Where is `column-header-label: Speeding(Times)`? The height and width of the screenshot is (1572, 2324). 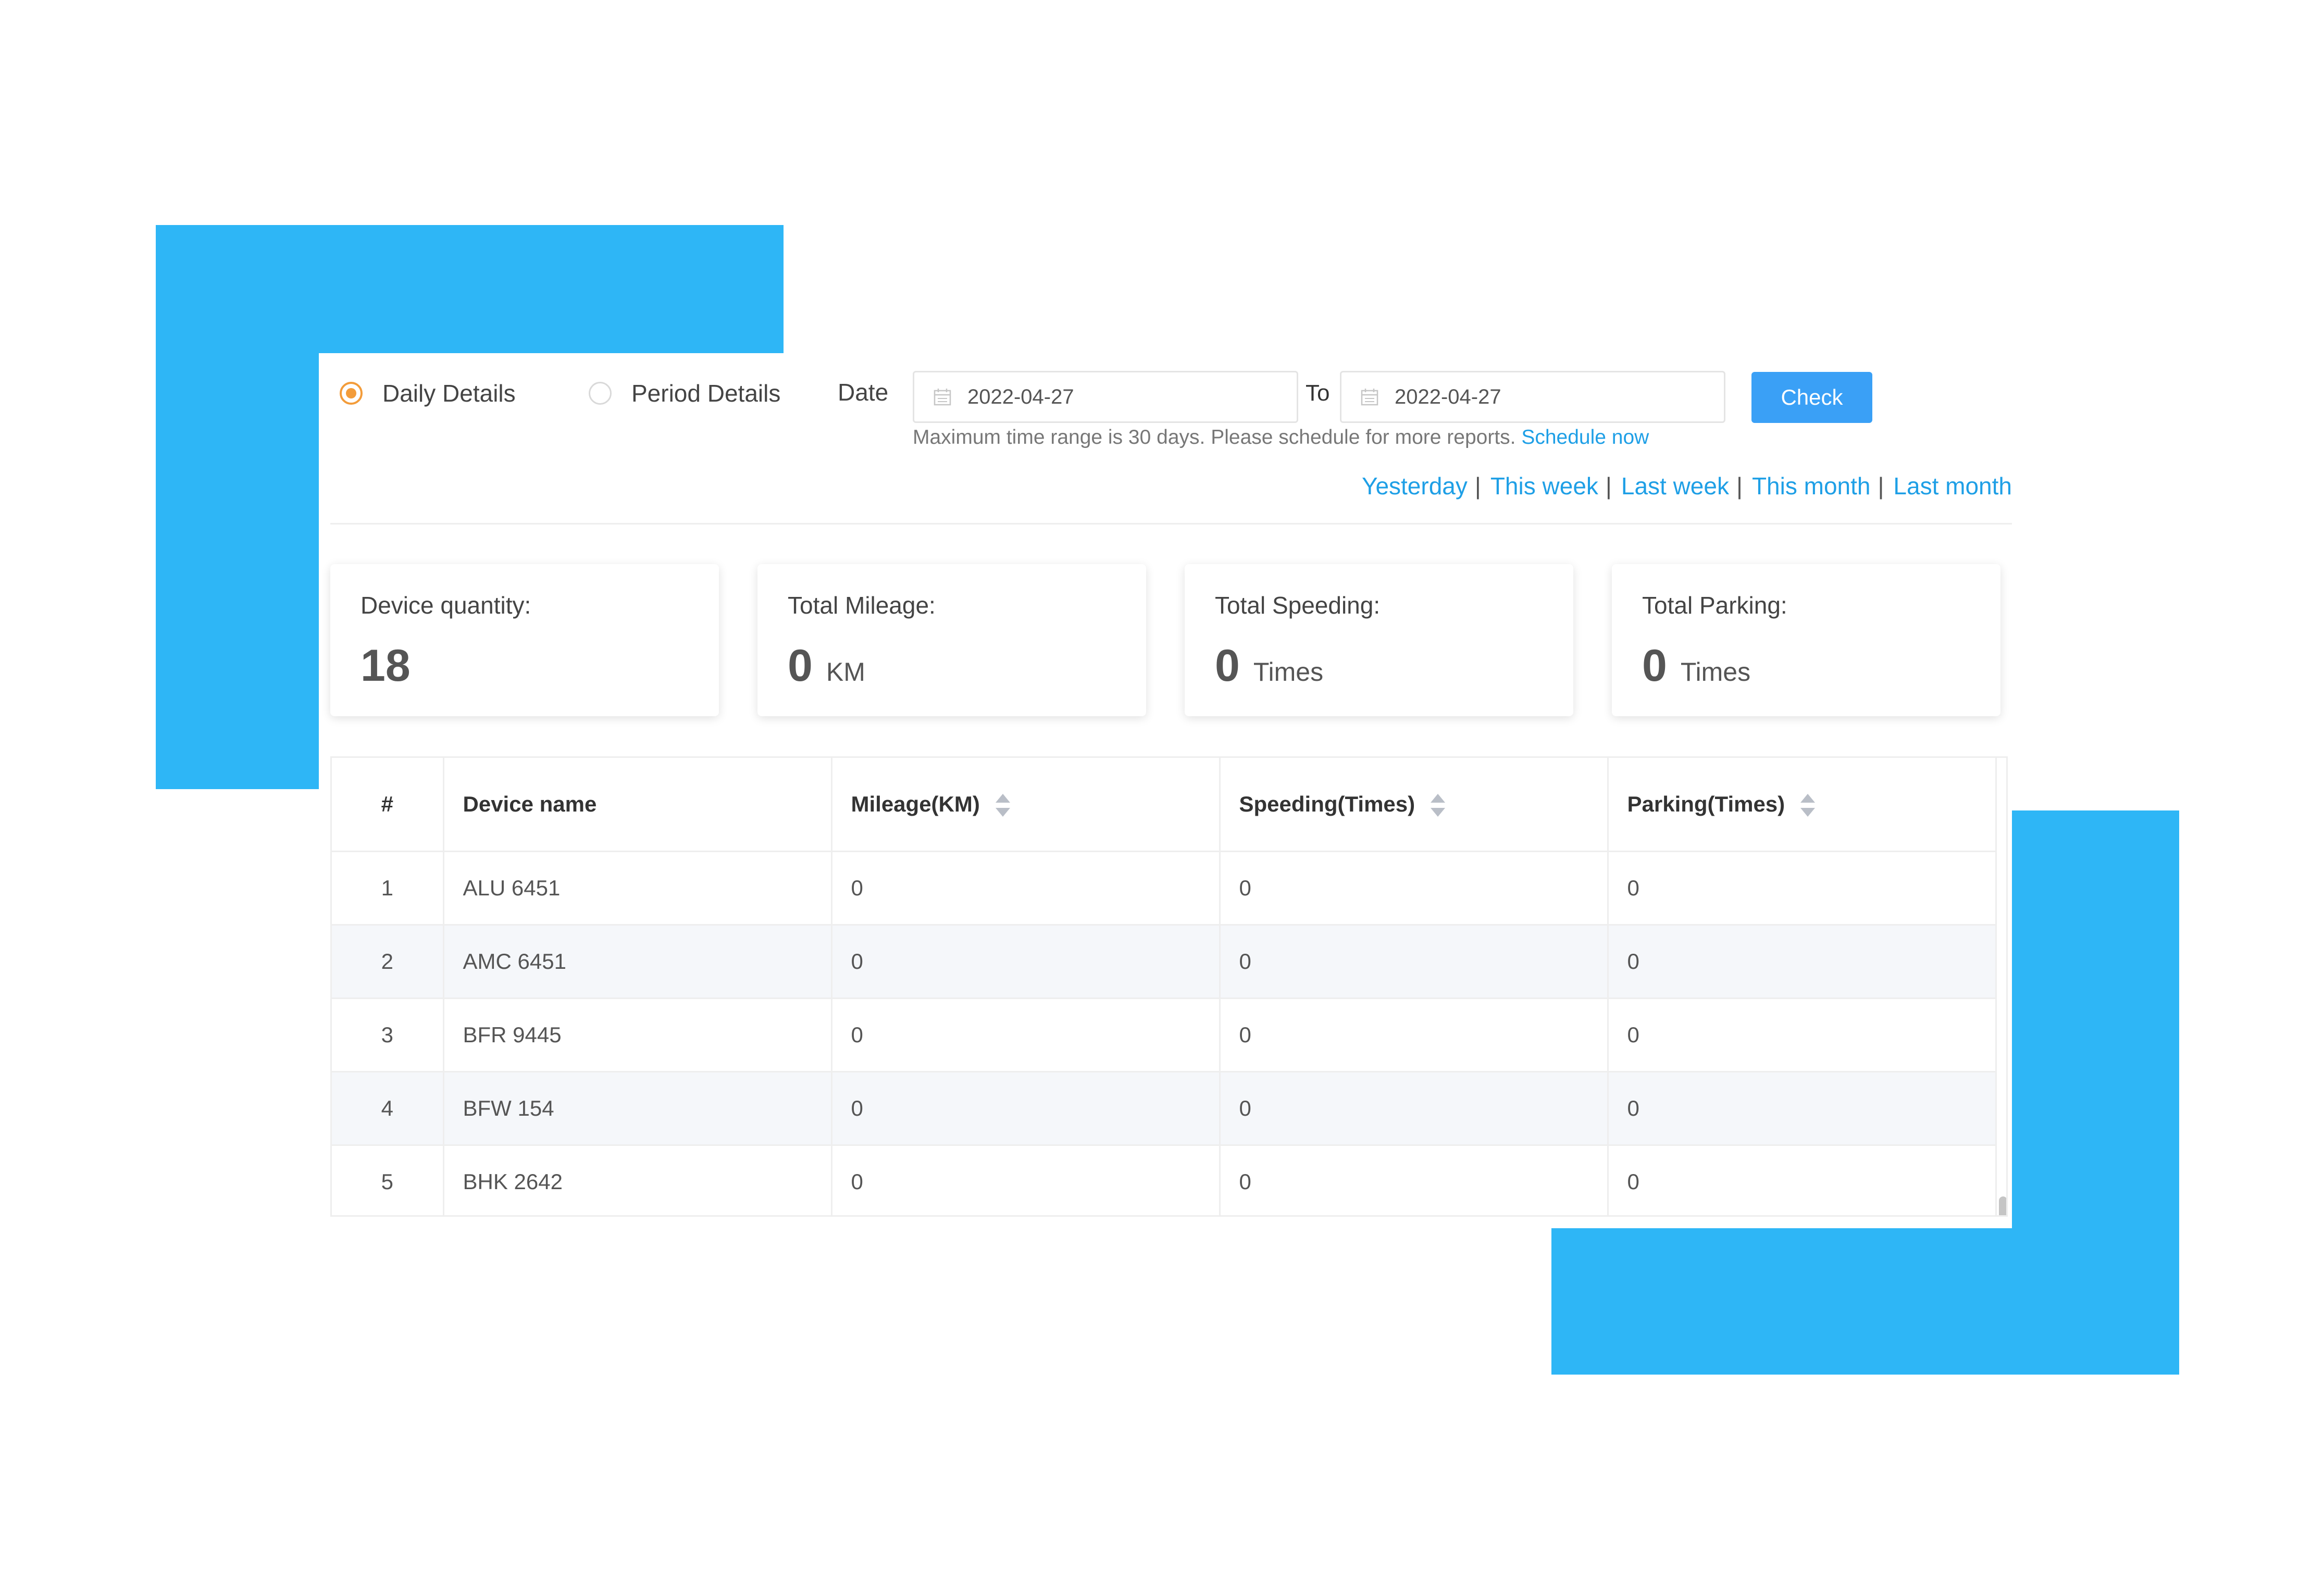
column-header-label: Speeding(Times) is located at coordinates (1327, 803).